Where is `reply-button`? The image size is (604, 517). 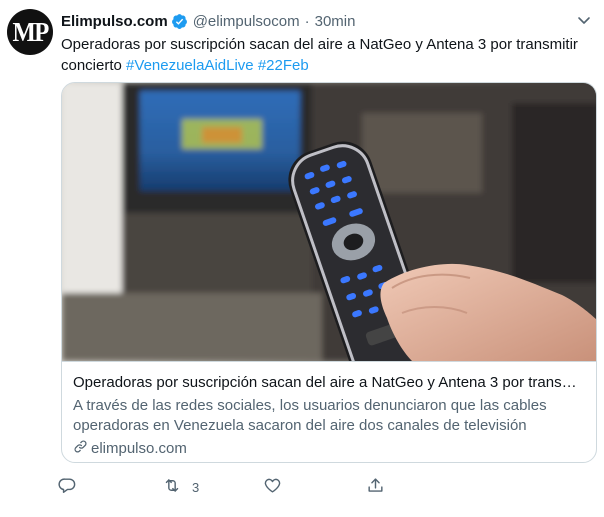
reply-button is located at coordinates (67, 487).